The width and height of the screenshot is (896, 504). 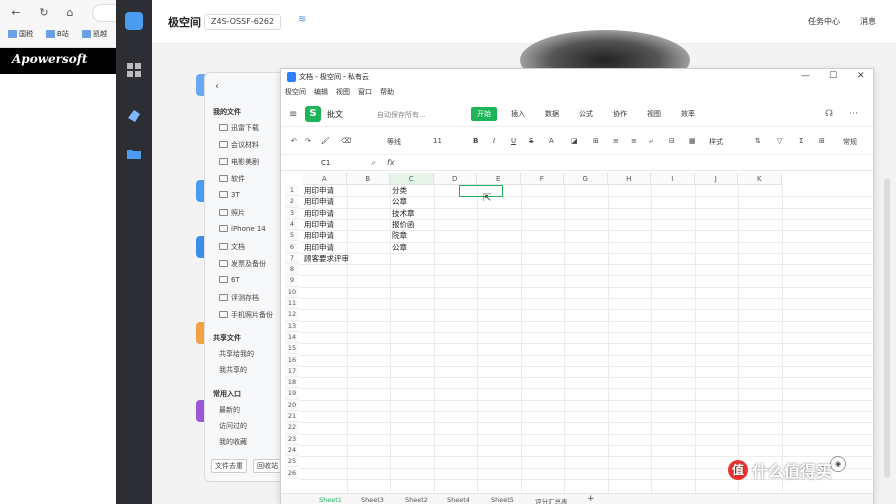 I want to click on column-header: I, so click(x=673, y=179).